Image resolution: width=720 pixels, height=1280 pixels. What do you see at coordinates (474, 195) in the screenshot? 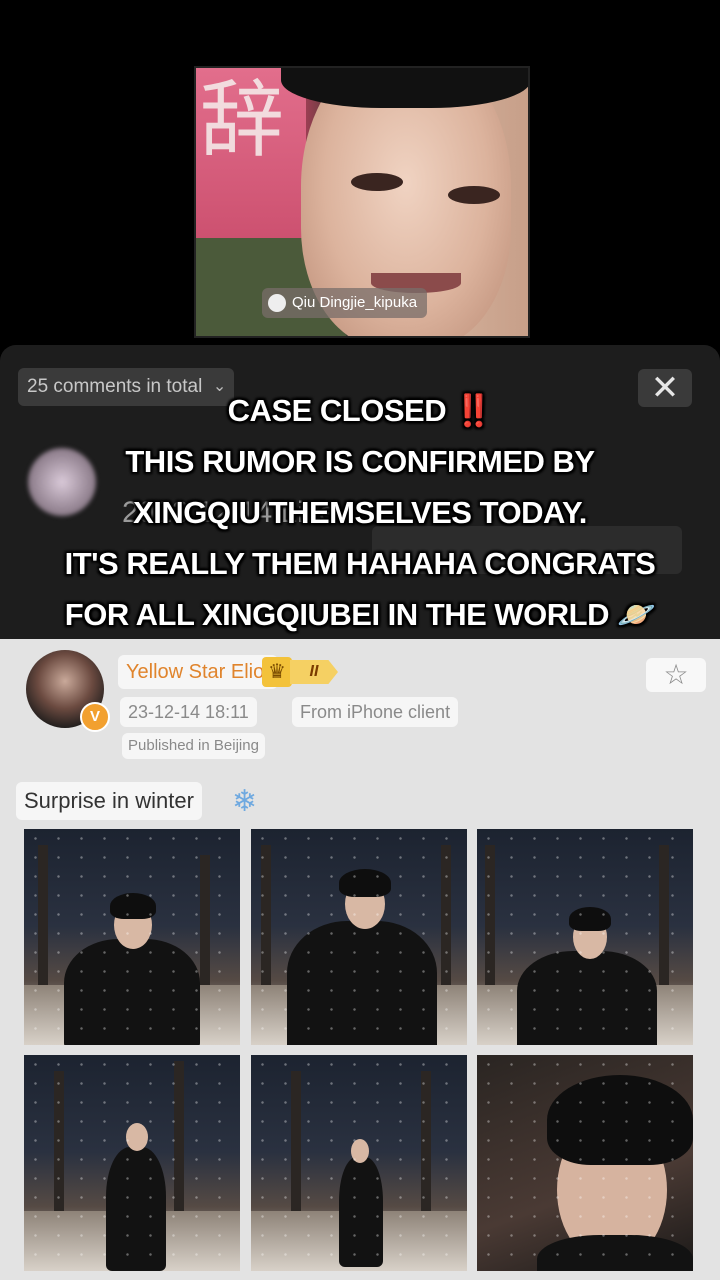
I see `right-eye` at bounding box center [474, 195].